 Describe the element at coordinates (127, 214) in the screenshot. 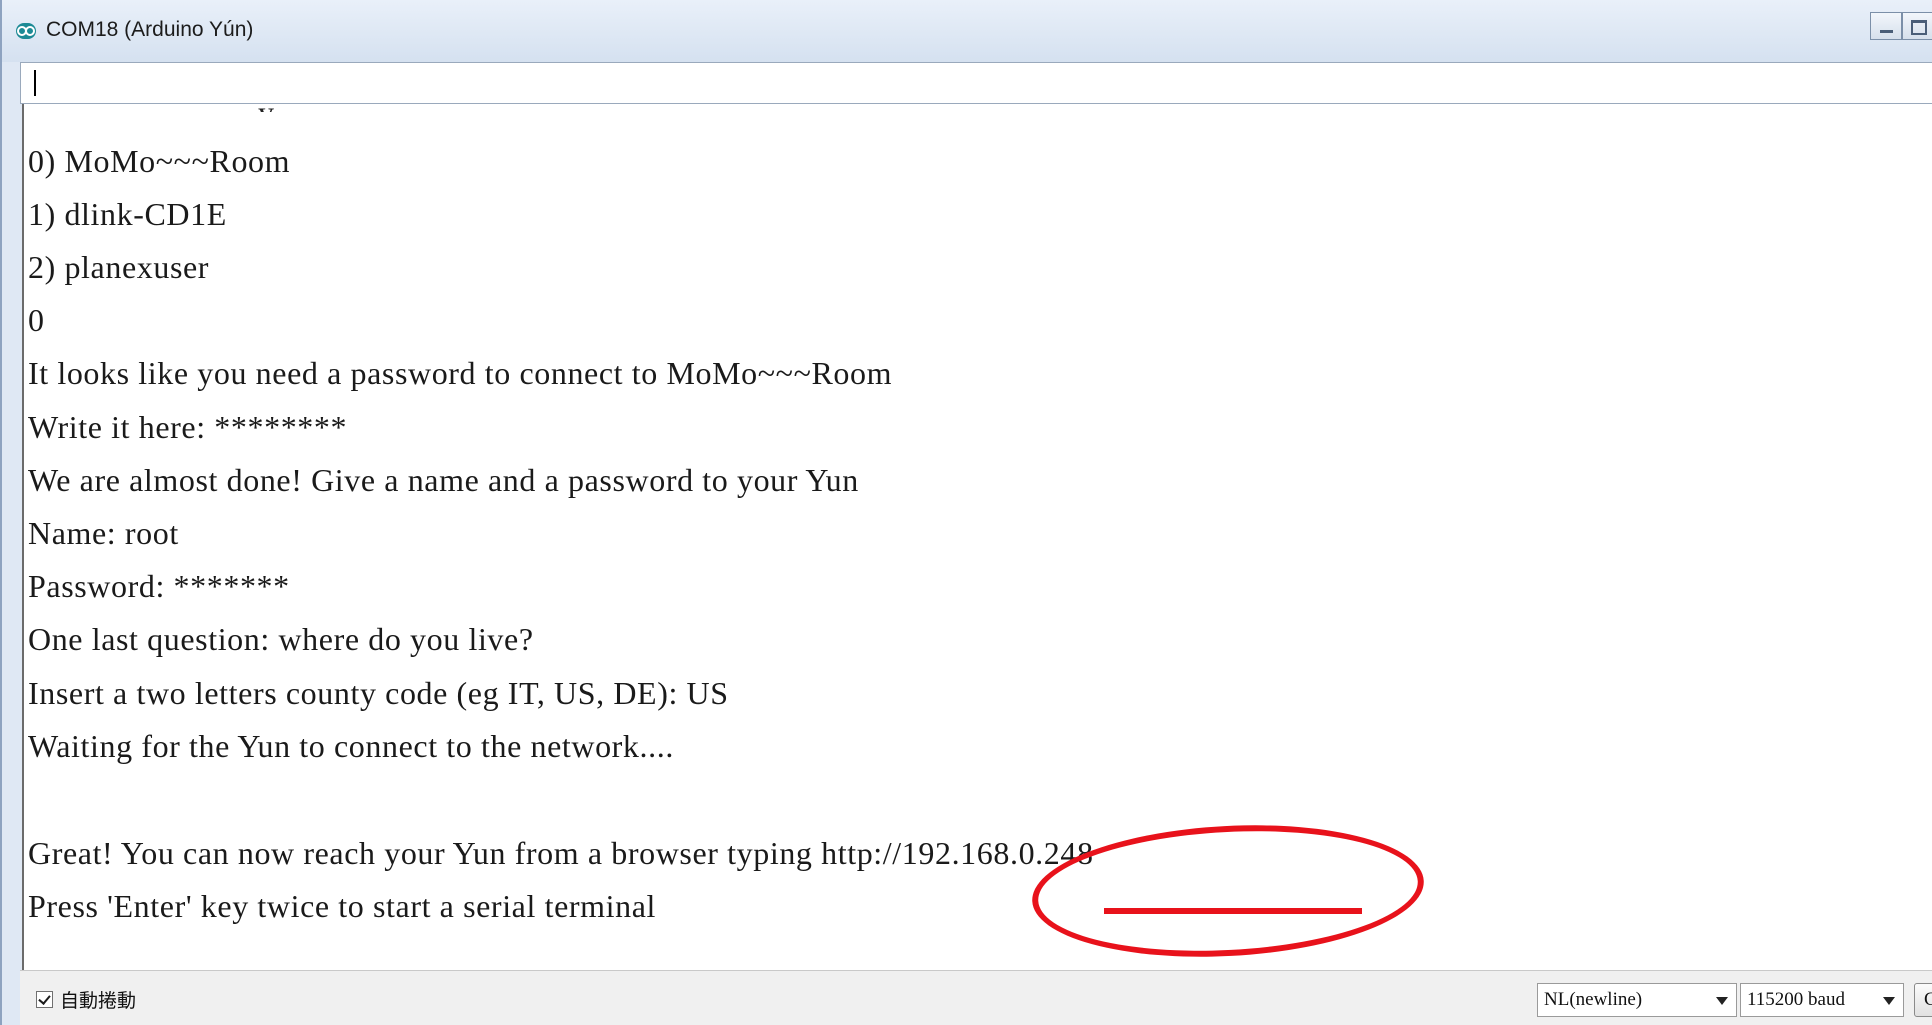

I see `output-line: 1) dlink-CD1E` at that location.